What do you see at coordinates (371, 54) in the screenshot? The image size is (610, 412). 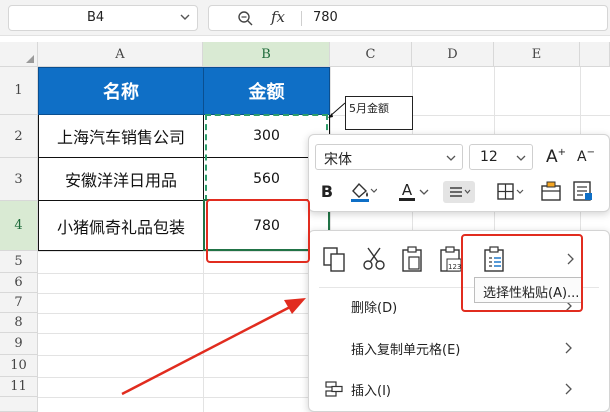 I see `column-header-c: C` at bounding box center [371, 54].